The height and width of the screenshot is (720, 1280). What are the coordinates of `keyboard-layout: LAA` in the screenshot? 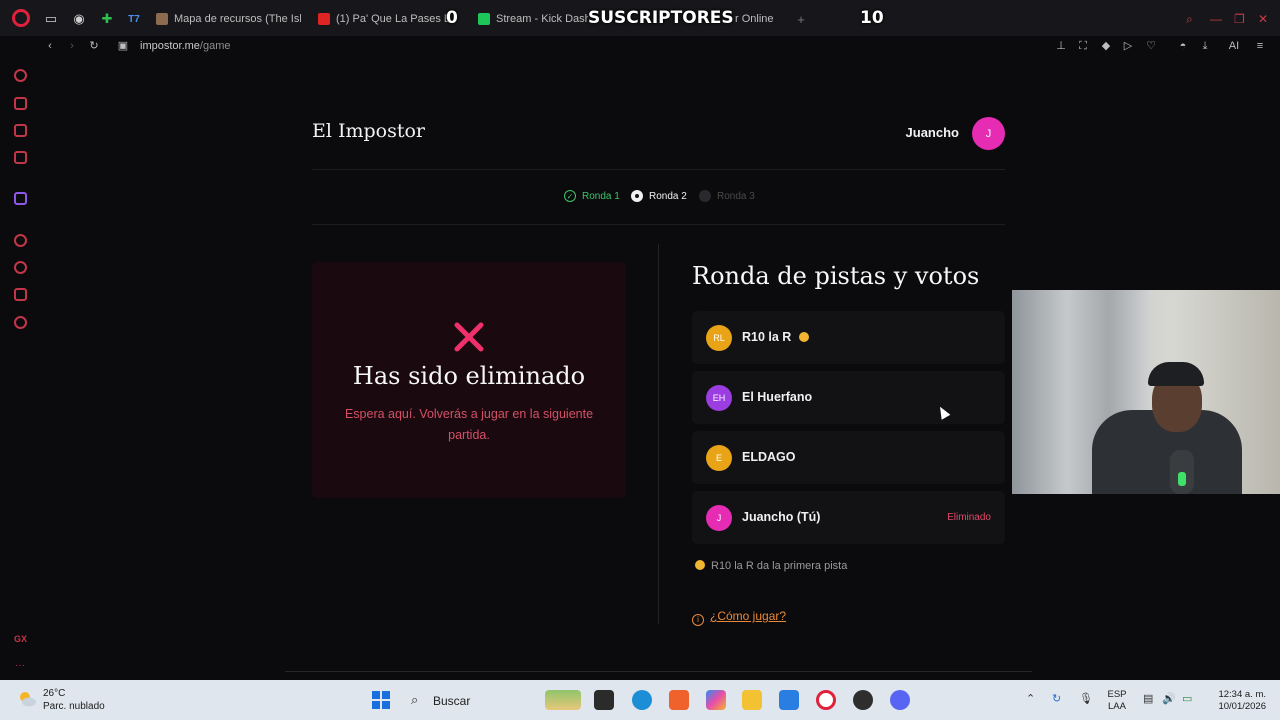 It's located at (1117, 706).